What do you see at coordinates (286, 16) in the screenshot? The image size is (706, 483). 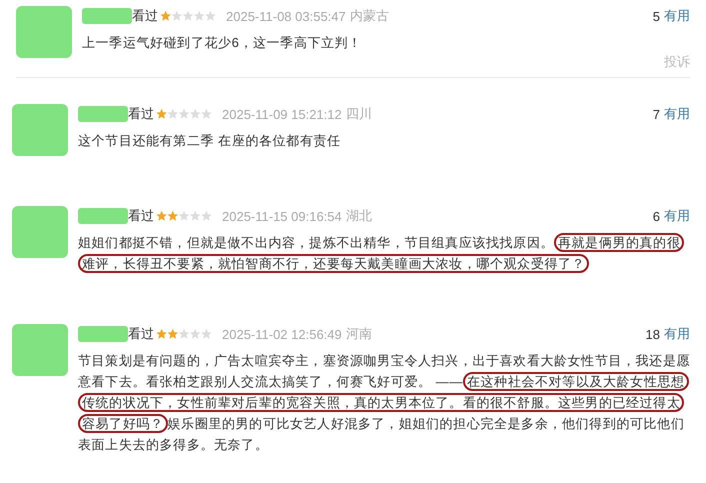 I see `comment-time: 2025-11-08 03:55:47` at bounding box center [286, 16].